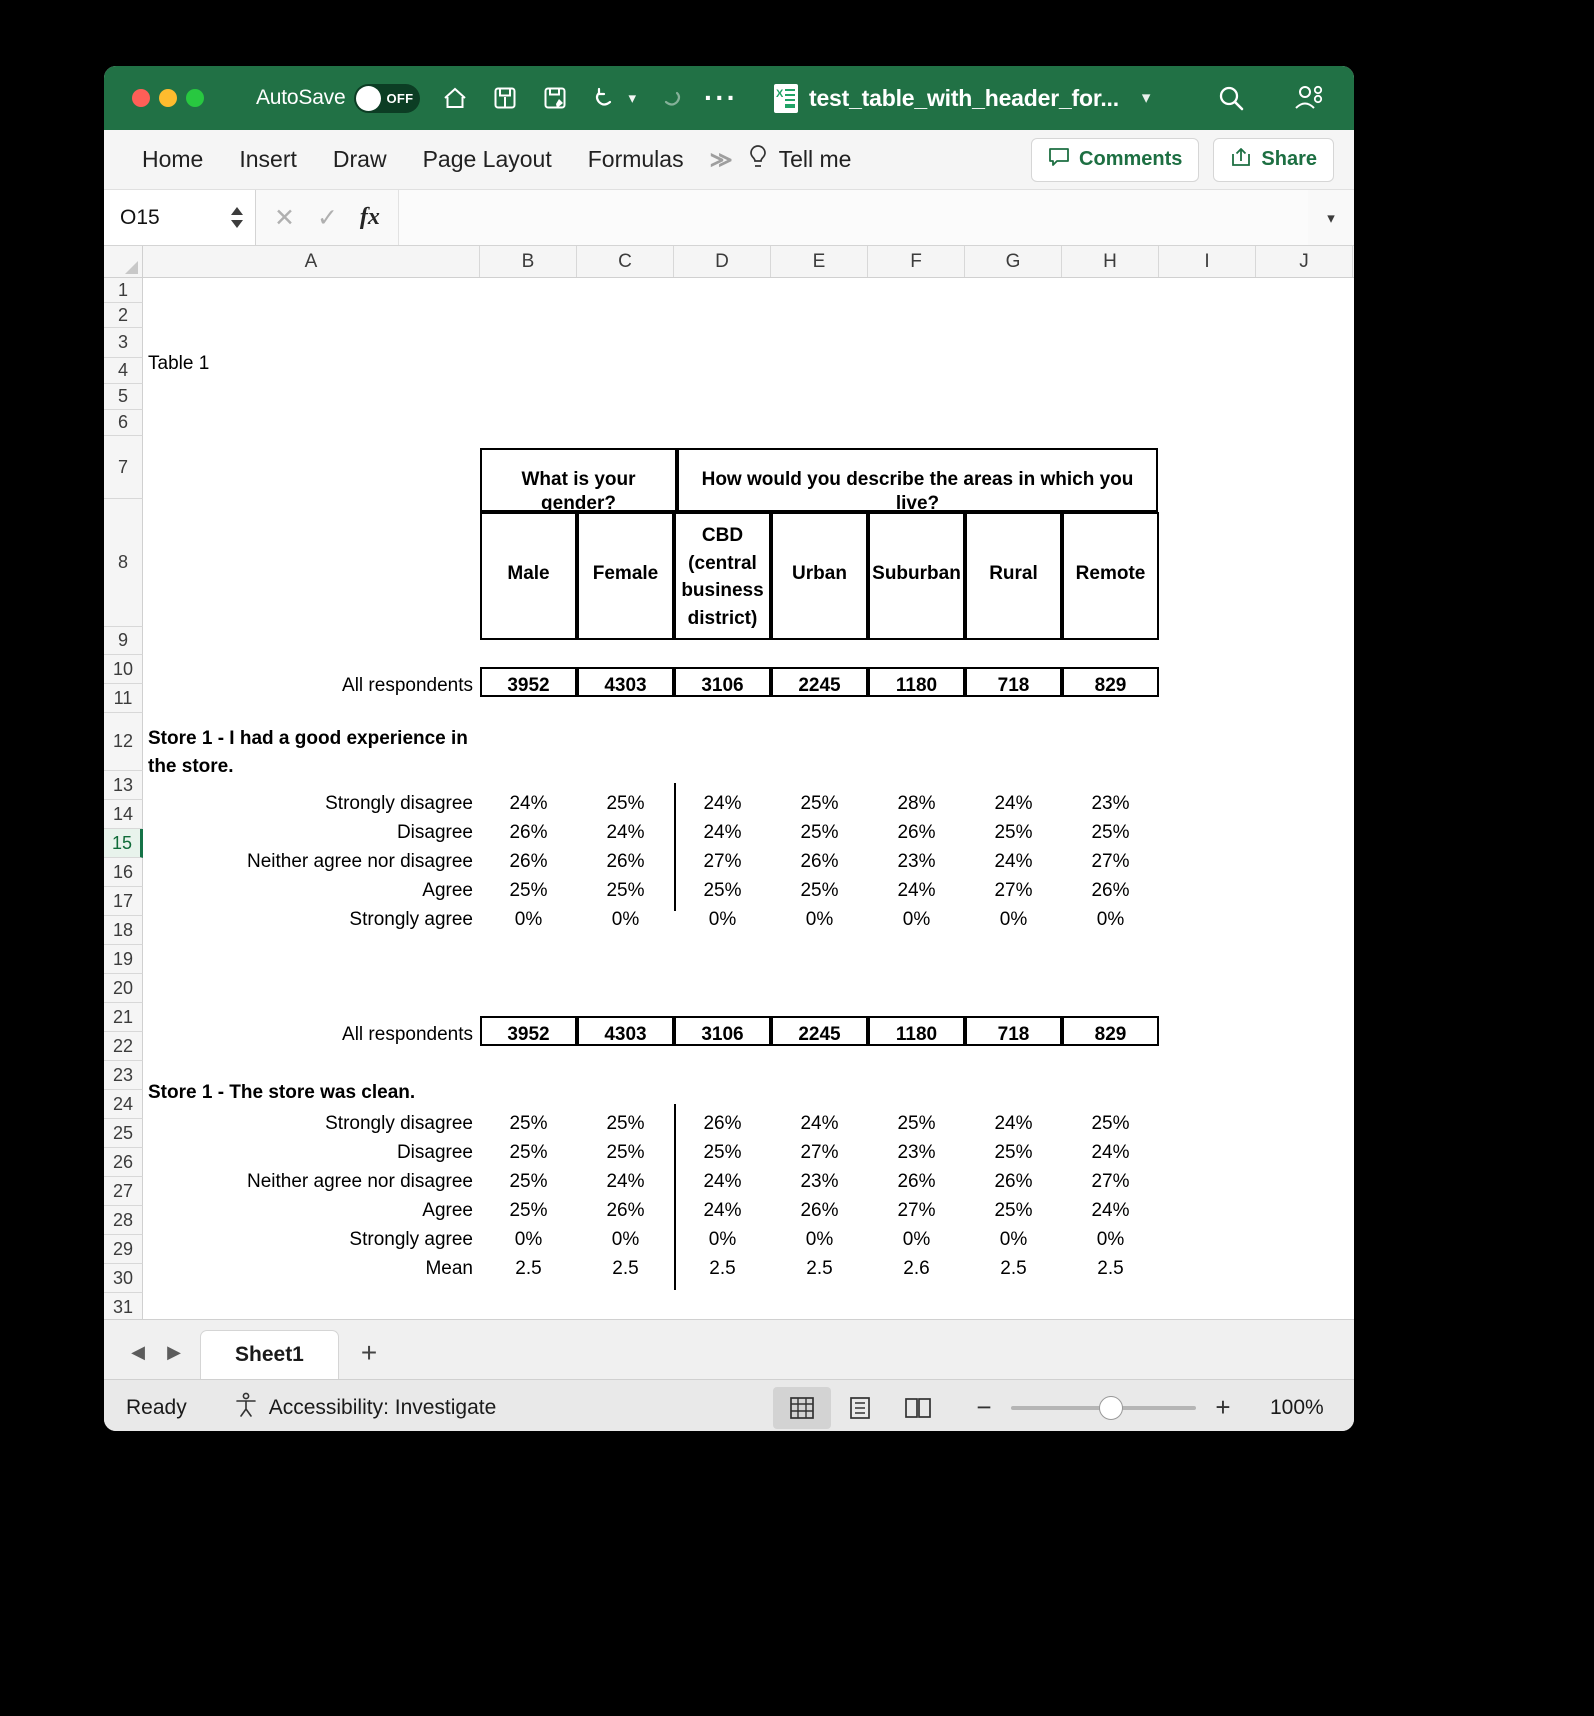  What do you see at coordinates (1304, 261) in the screenshot?
I see `column-header-J: J` at bounding box center [1304, 261].